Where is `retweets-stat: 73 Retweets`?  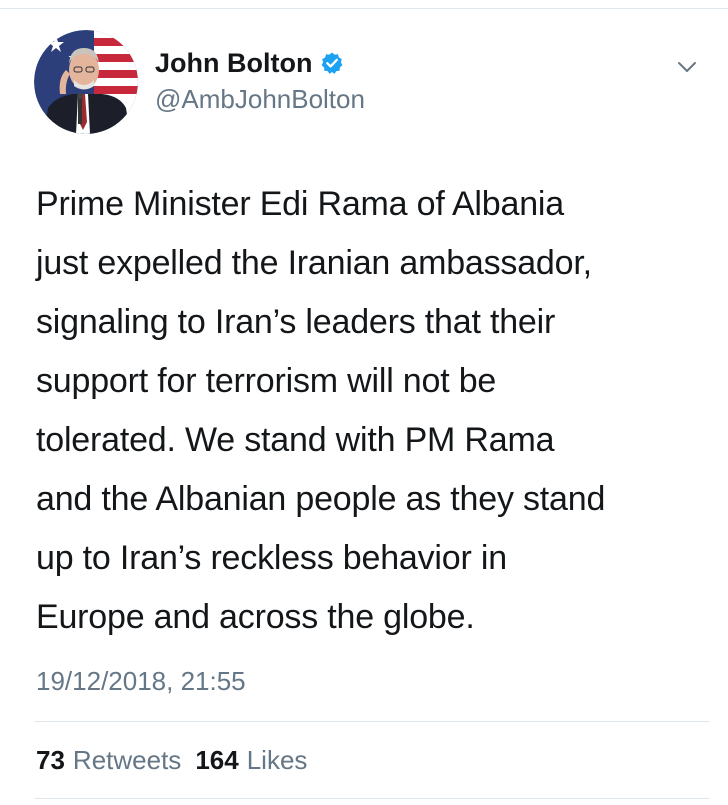
retweets-stat: 73 Retweets is located at coordinates (108, 760).